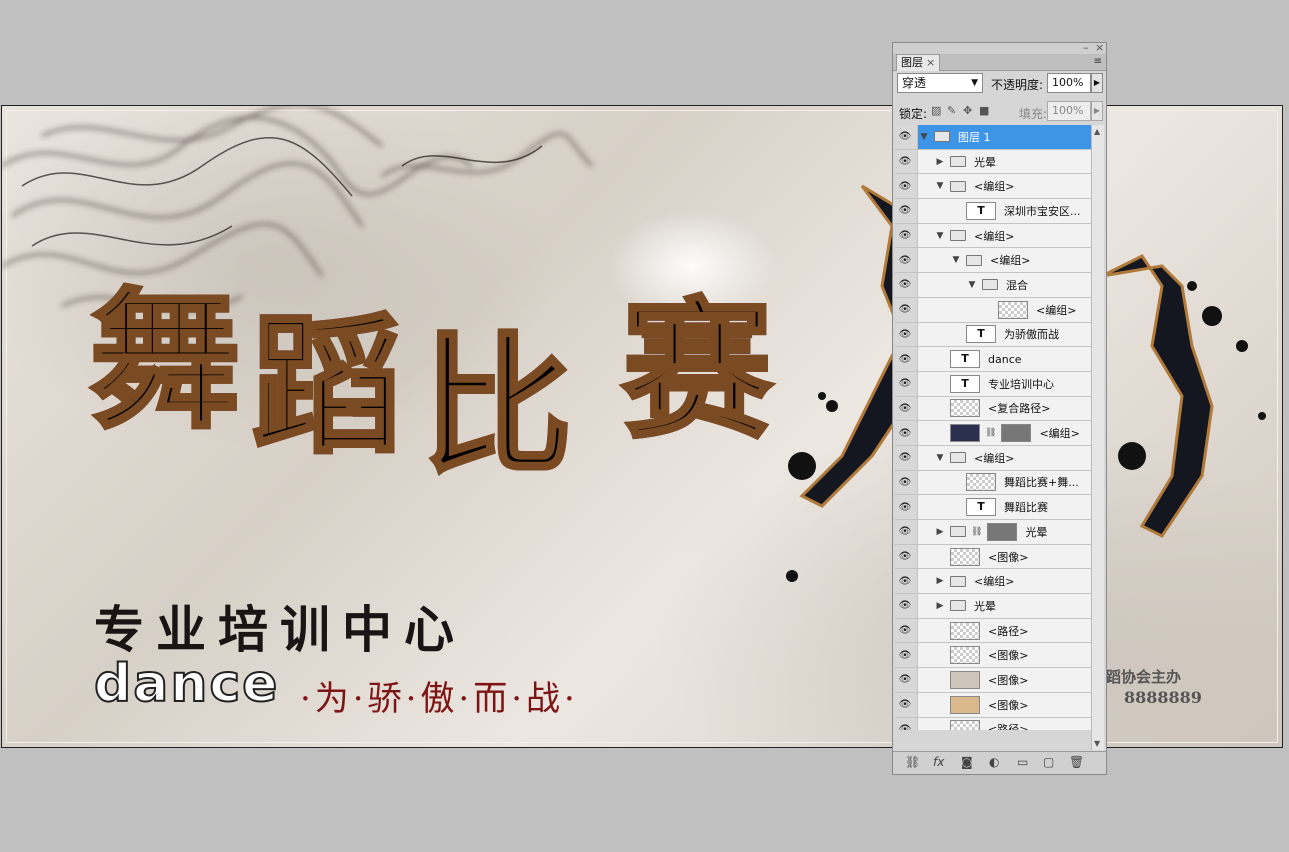 This screenshot has width=1289, height=852. What do you see at coordinates (1048, 762) in the screenshot?
I see `new-layer-icon: ▢` at bounding box center [1048, 762].